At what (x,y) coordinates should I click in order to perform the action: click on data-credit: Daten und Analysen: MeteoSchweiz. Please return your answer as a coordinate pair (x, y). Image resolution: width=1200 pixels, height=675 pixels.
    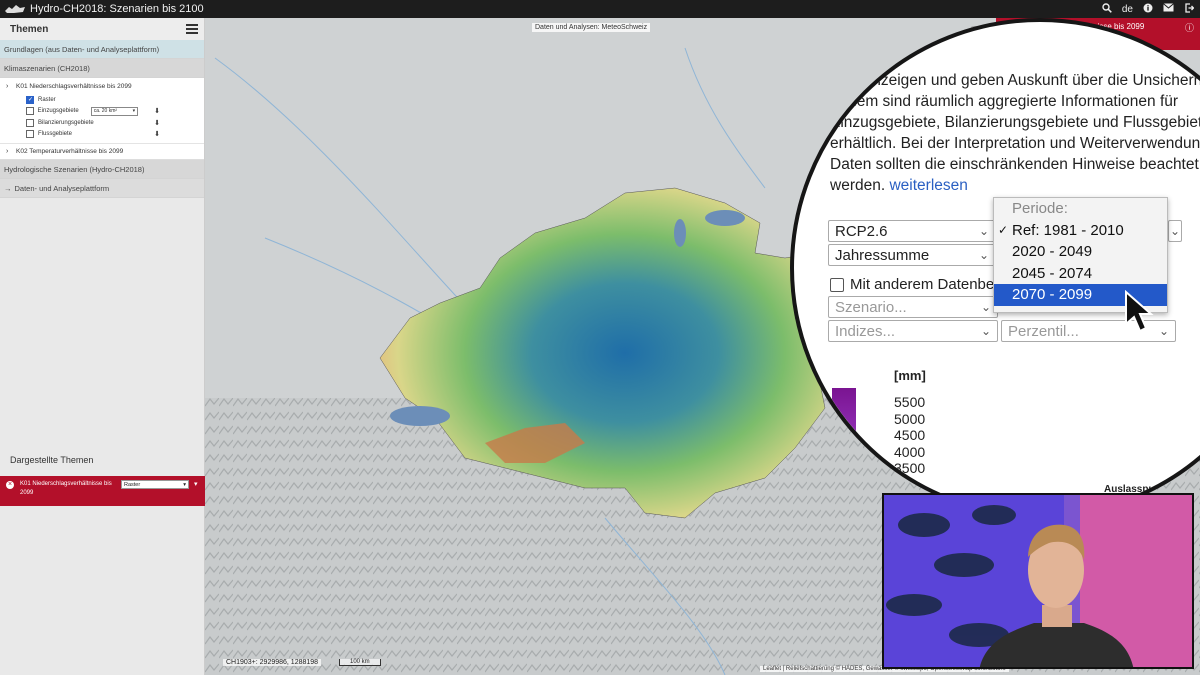
    Looking at the image, I should click on (591, 27).